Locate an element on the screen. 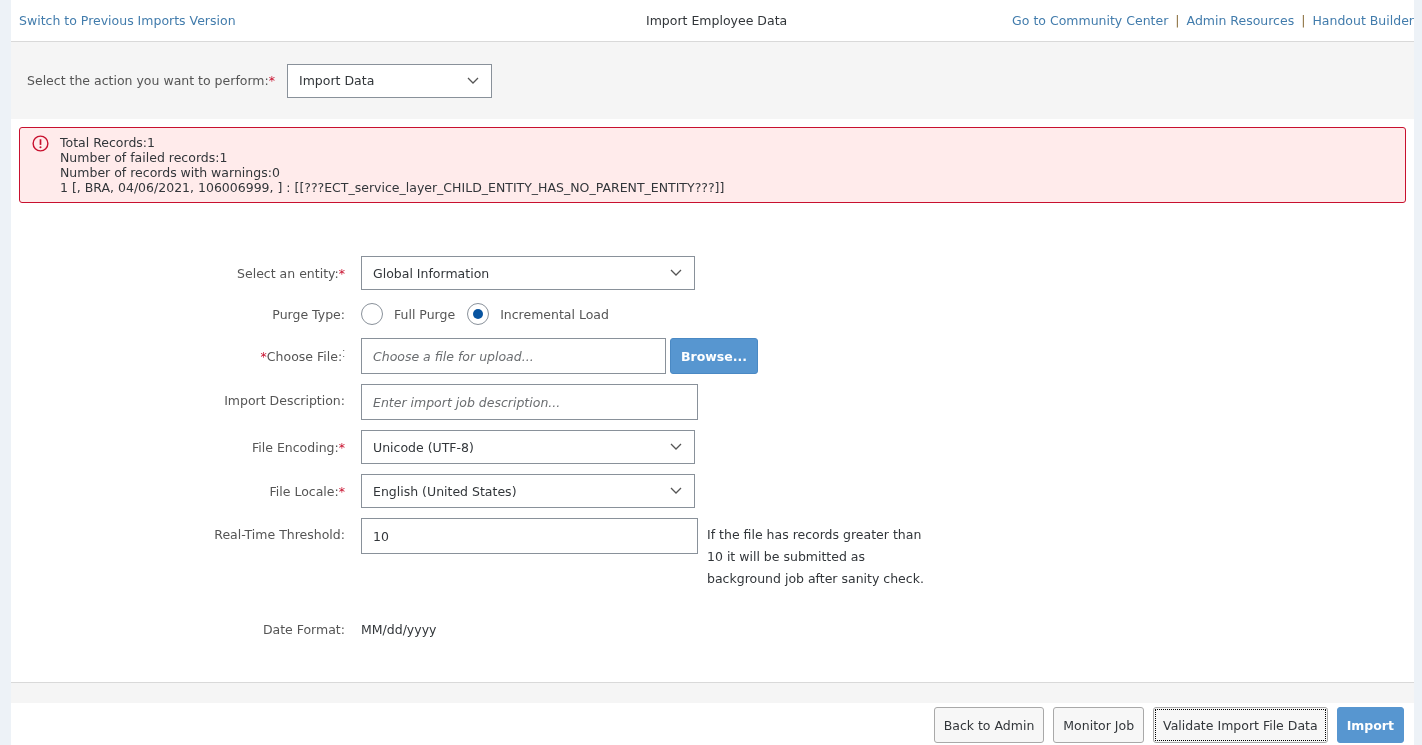  error-text: Number of records with warnings:0 is located at coordinates (170, 172).